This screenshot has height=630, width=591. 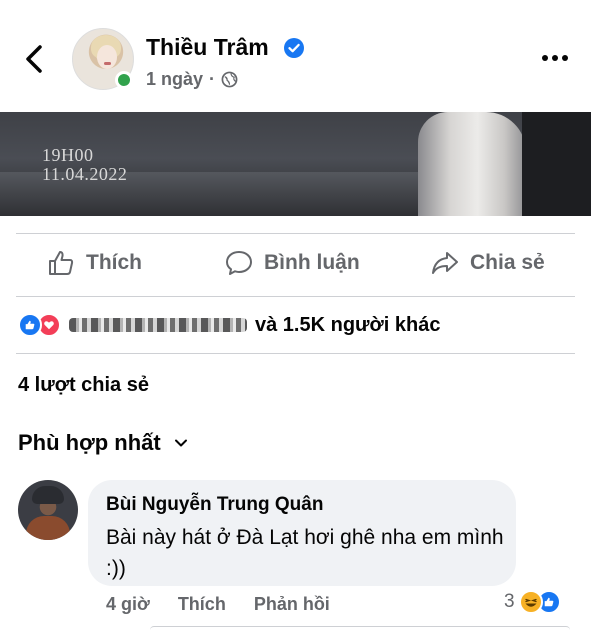 What do you see at coordinates (61, 263) in the screenshot?
I see `thumbs-up-icon` at bounding box center [61, 263].